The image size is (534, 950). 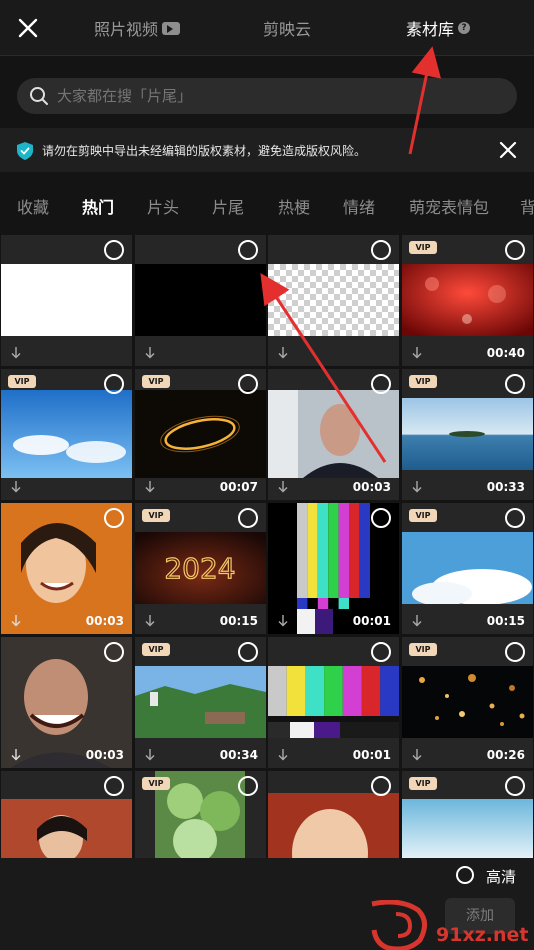 I want to click on category-emotion: 情绪, so click(x=359, y=206).